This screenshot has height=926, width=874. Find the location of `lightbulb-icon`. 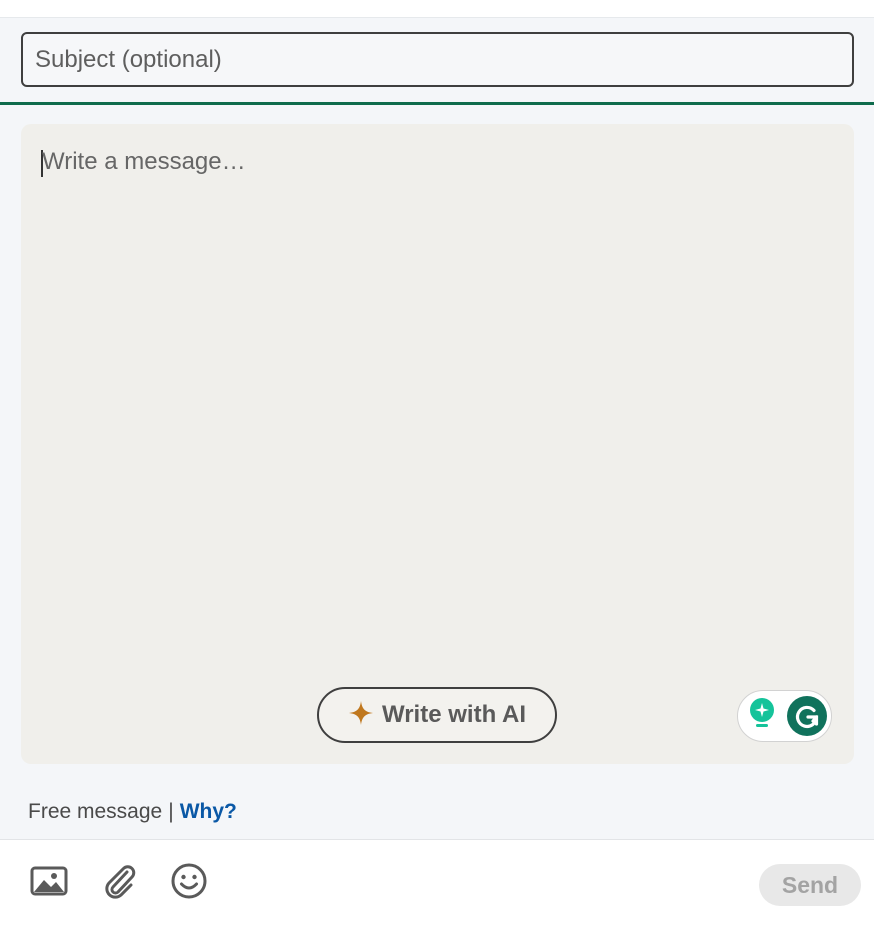

lightbulb-icon is located at coordinates (762, 716).